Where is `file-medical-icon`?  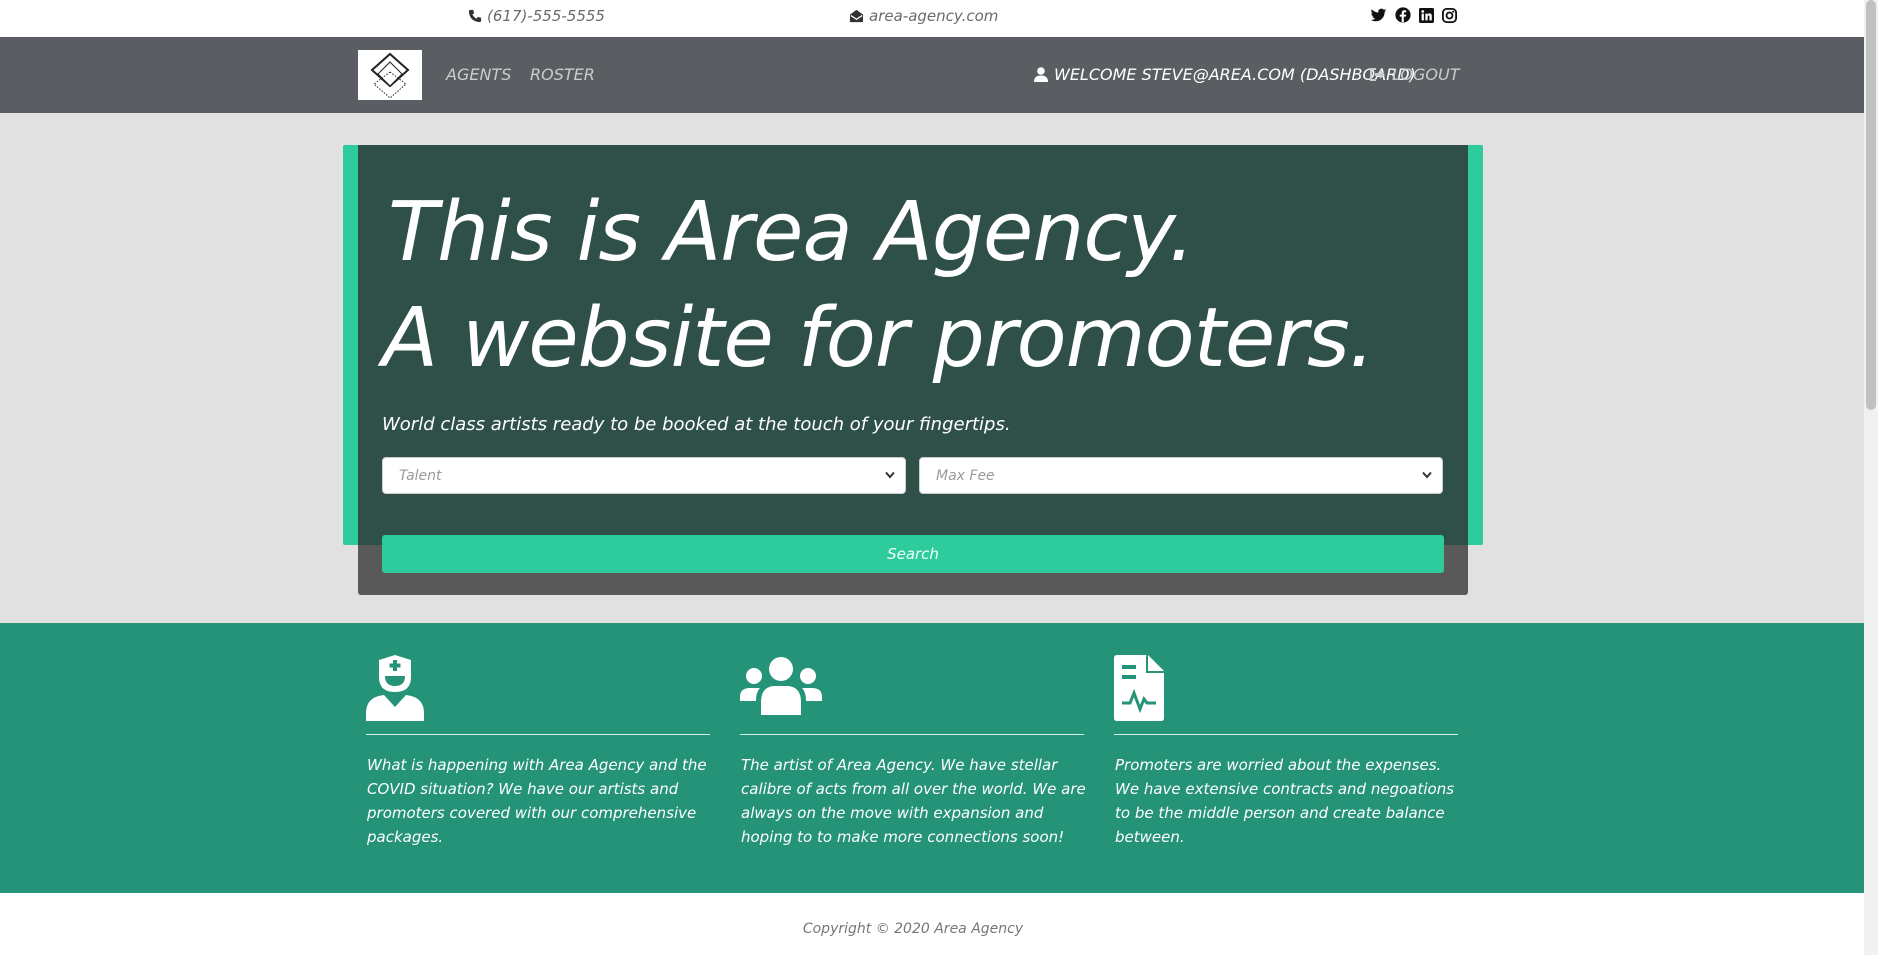
file-medical-icon is located at coordinates (1139, 688).